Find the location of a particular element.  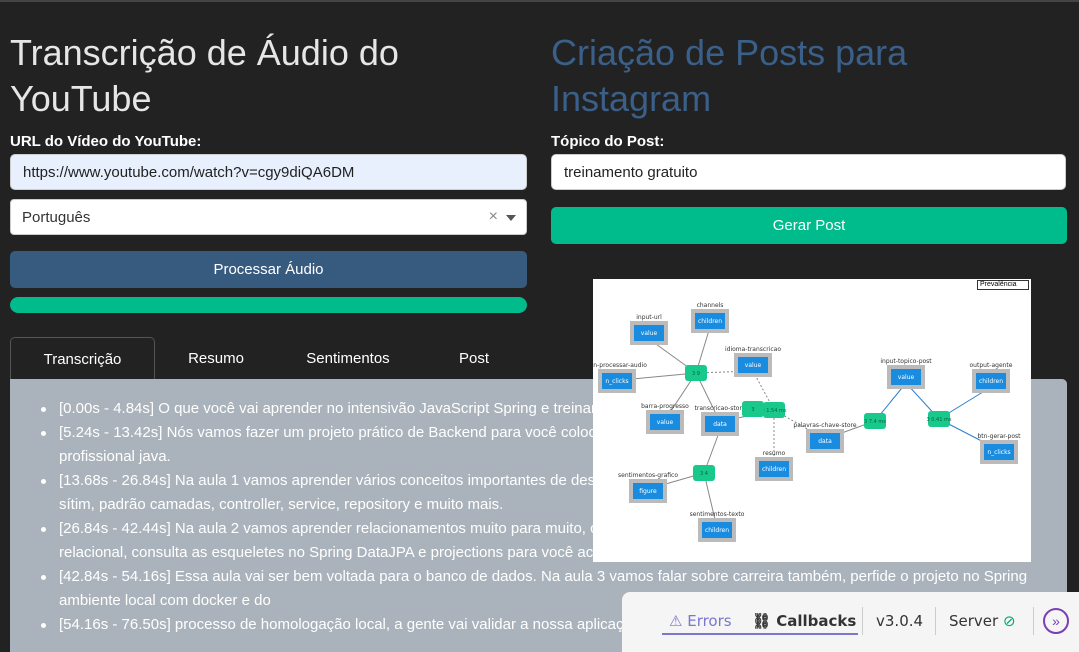

errors-toggle: ⚠ Errors is located at coordinates (700, 621).